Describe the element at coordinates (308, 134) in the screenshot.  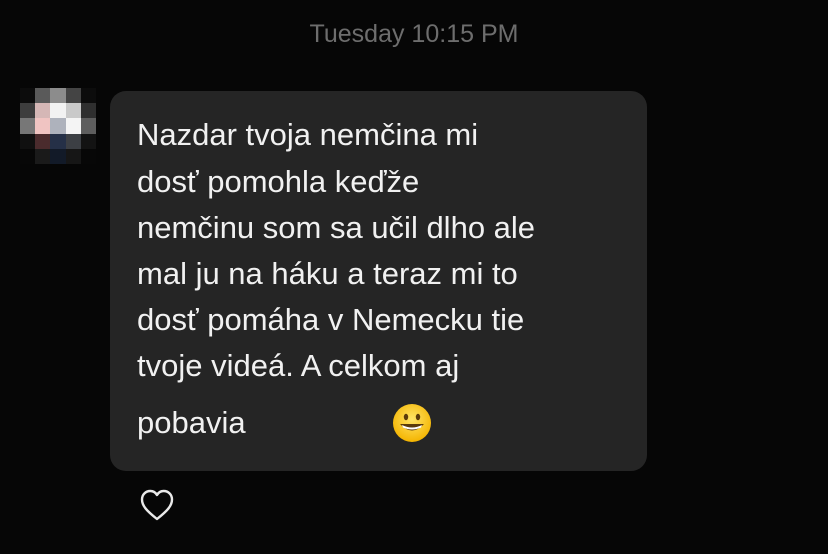
I see `message-line: Nazdar tvoja nemčina mi` at that location.